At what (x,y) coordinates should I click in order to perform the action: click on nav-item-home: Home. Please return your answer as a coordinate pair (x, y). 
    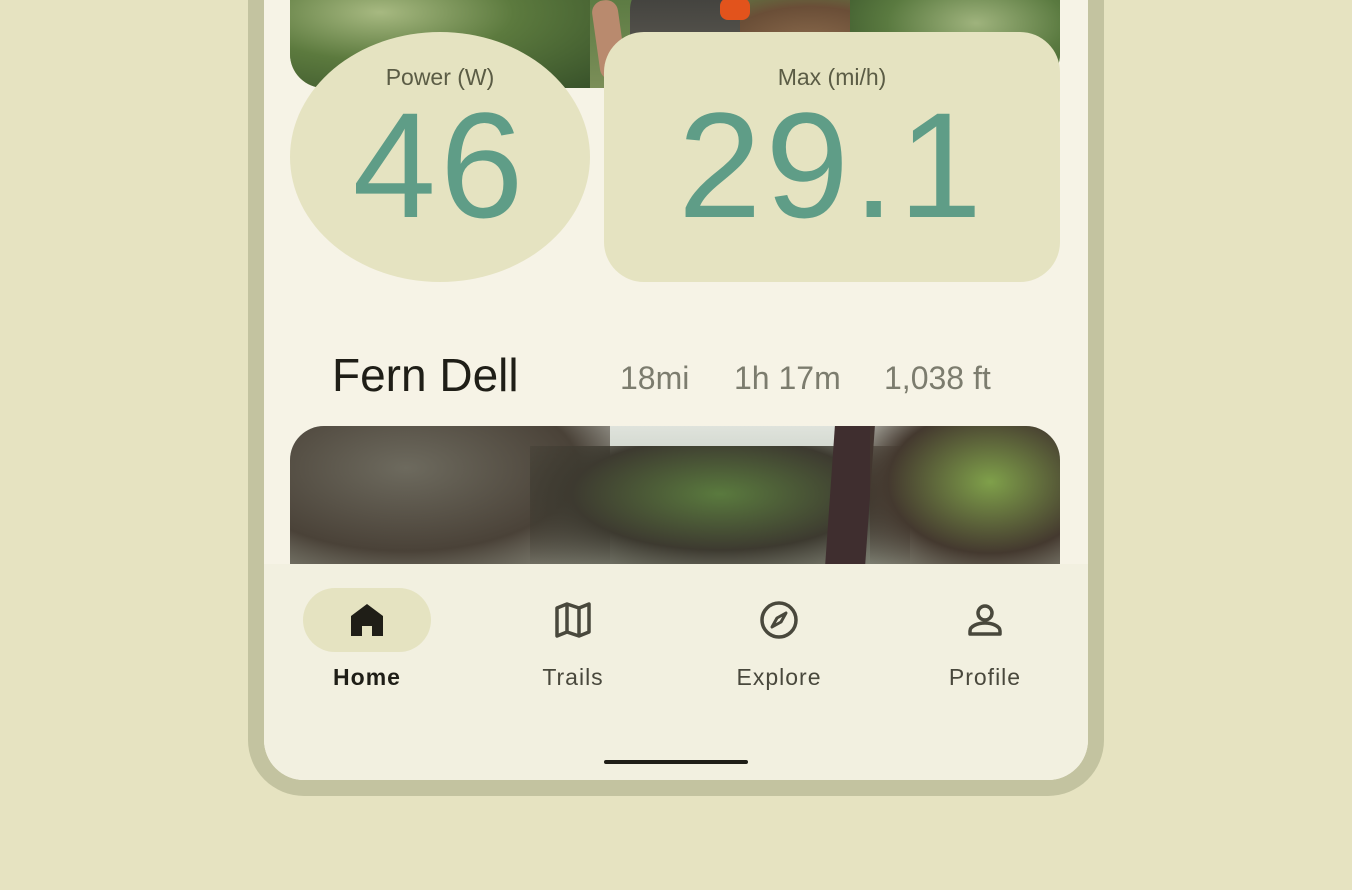
    Looking at the image, I should click on (367, 643).